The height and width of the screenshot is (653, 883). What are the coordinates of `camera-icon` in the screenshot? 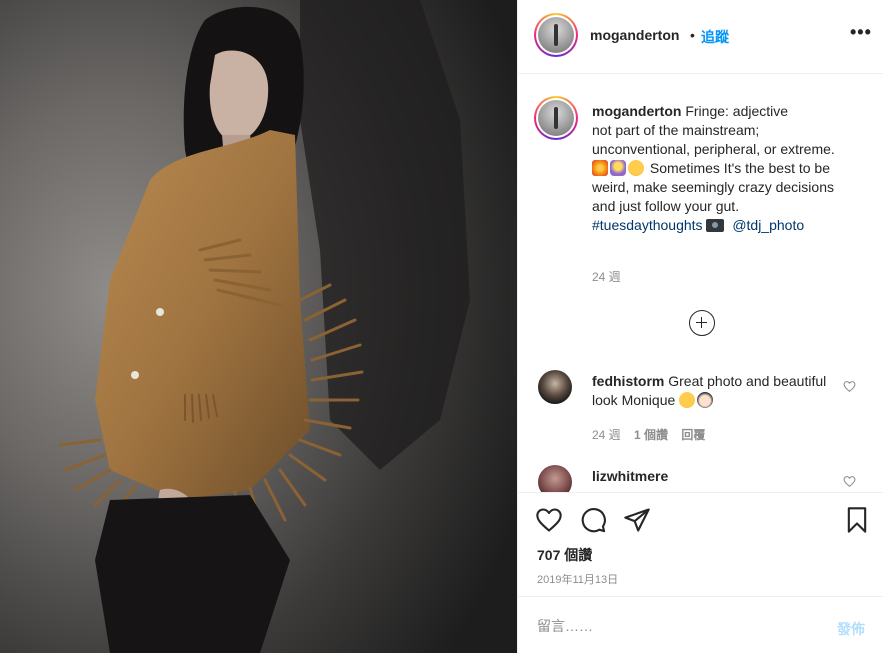 It's located at (715, 225).